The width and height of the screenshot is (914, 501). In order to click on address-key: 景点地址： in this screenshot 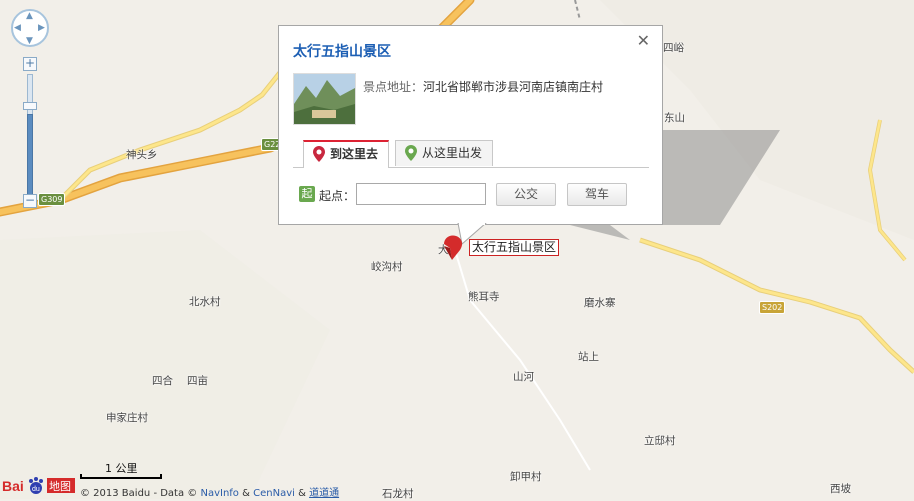, I will do `click(393, 87)`.